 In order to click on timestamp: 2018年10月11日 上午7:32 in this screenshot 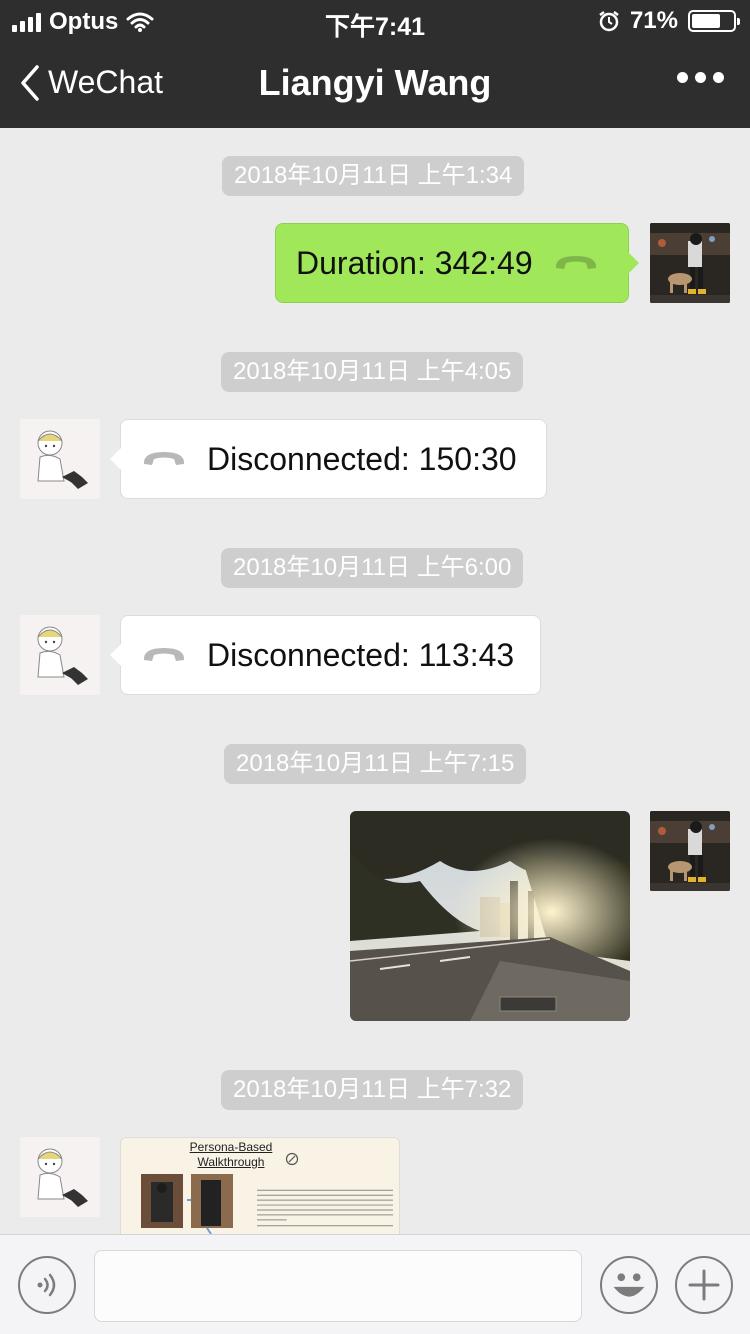, I will do `click(372, 1090)`.